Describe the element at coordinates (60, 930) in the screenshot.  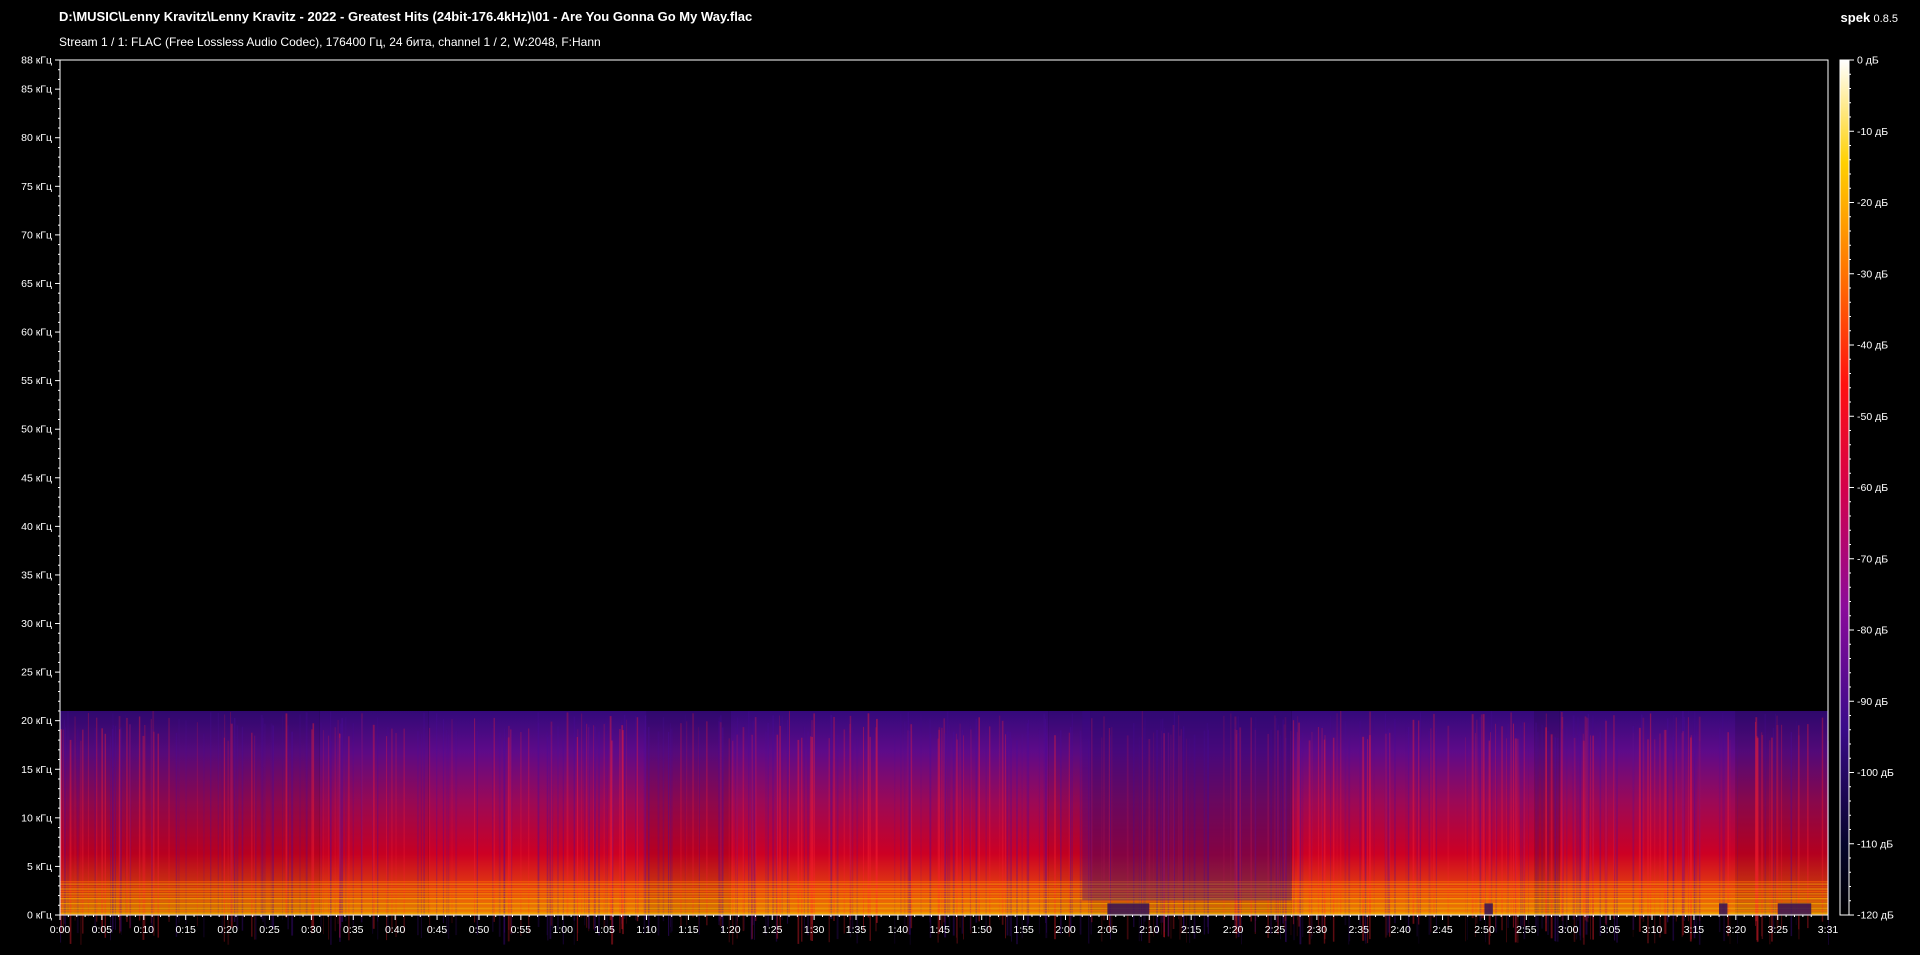
I see `x-tick-label: 0:00` at that location.